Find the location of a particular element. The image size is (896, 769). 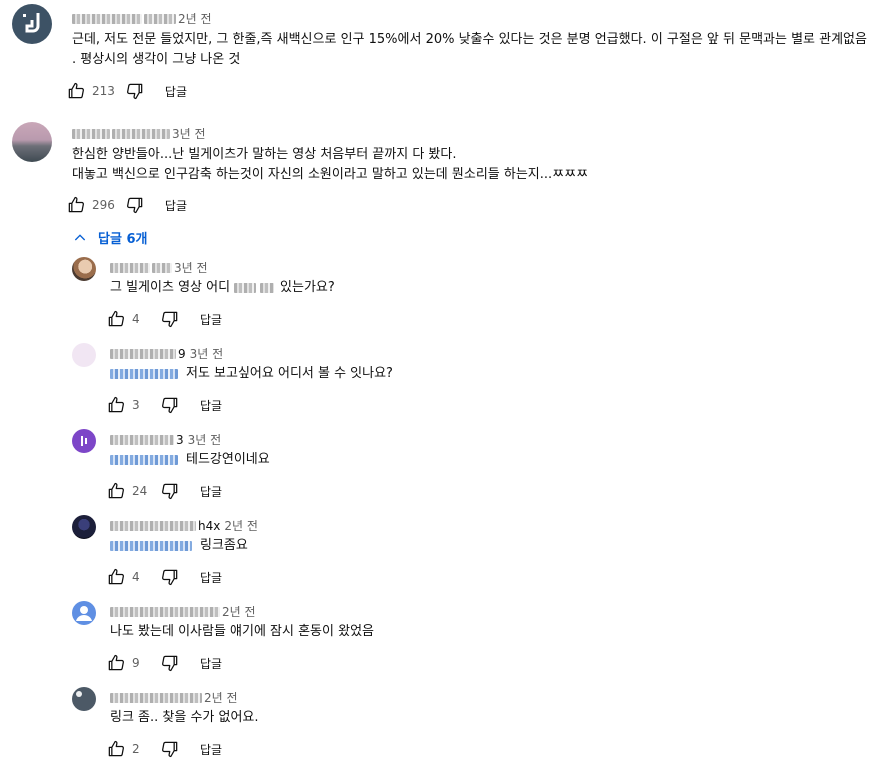

comment-meta: 3 3년 전 is located at coordinates (165, 439).